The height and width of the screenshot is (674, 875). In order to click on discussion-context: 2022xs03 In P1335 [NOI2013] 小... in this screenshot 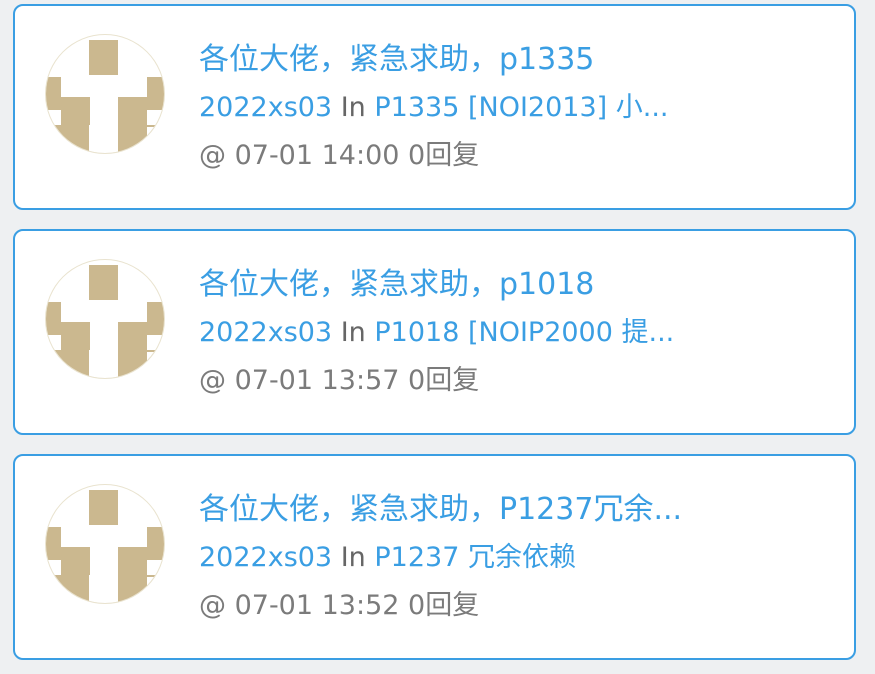, I will do `click(509, 108)`.